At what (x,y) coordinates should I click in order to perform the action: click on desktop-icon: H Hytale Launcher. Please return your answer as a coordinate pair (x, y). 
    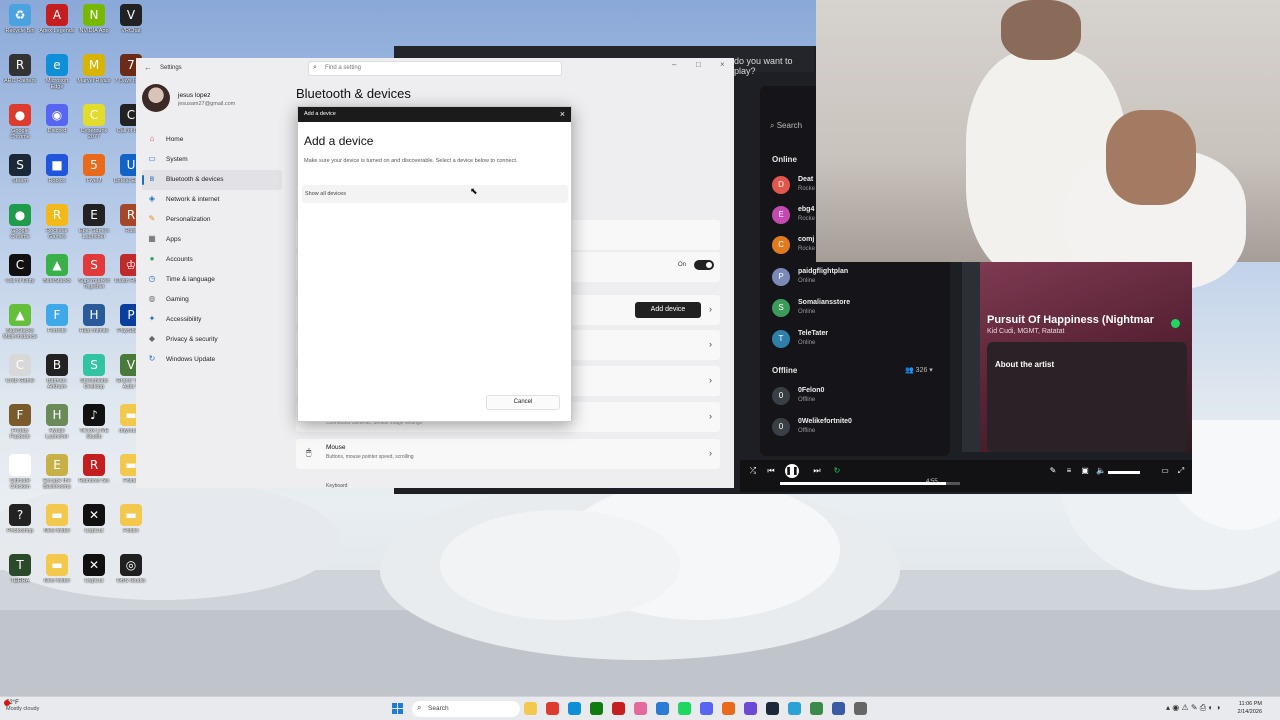
    Looking at the image, I should click on (57, 422).